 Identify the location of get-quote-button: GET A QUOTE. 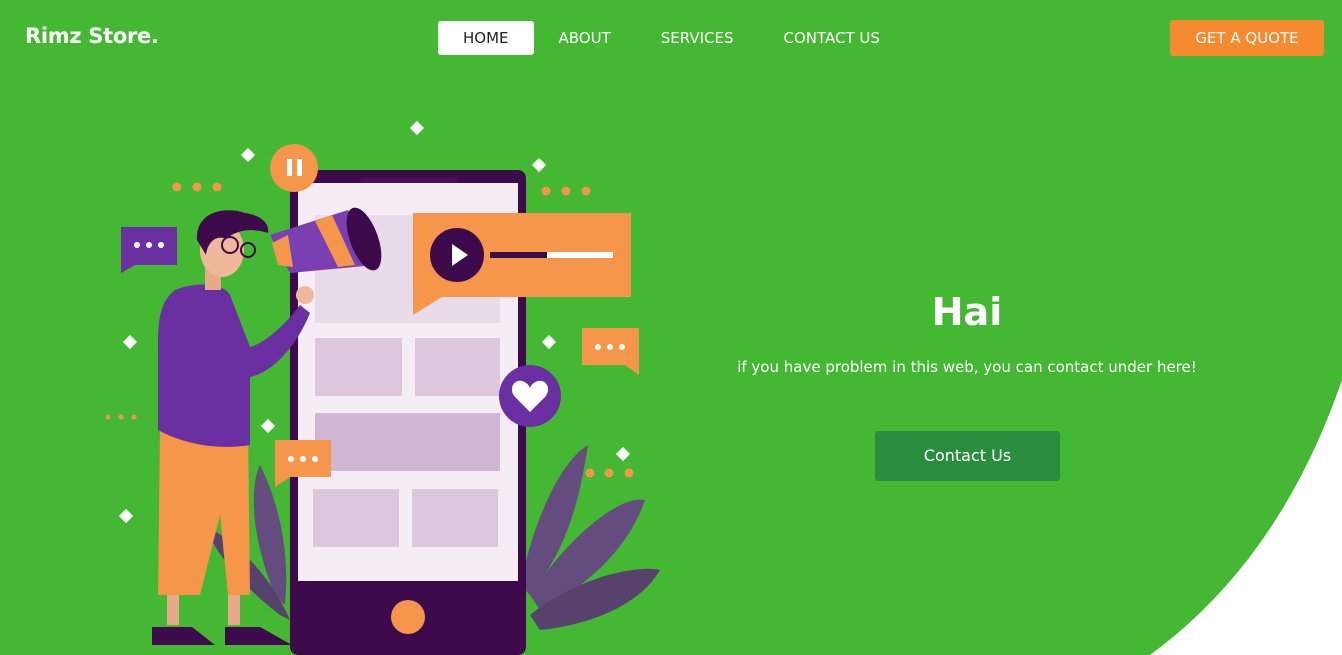
(1247, 38).